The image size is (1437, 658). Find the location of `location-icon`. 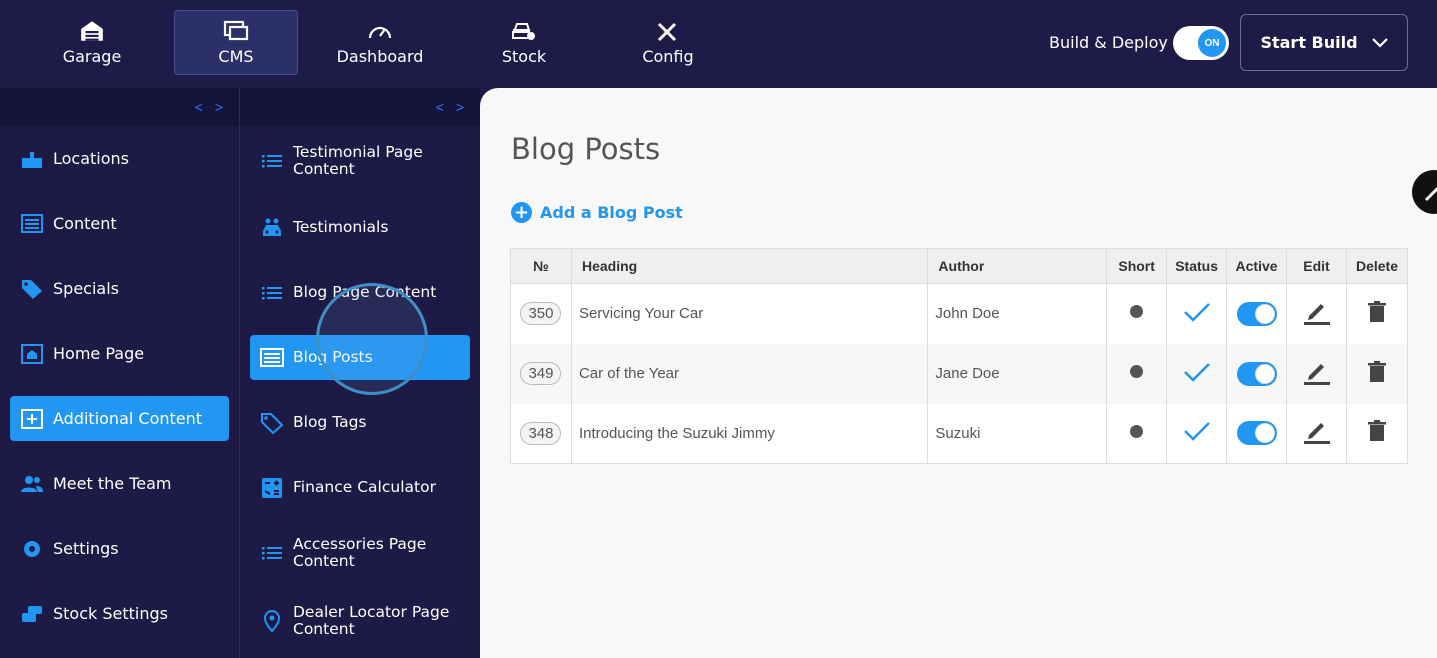

location-icon is located at coordinates (32, 159).